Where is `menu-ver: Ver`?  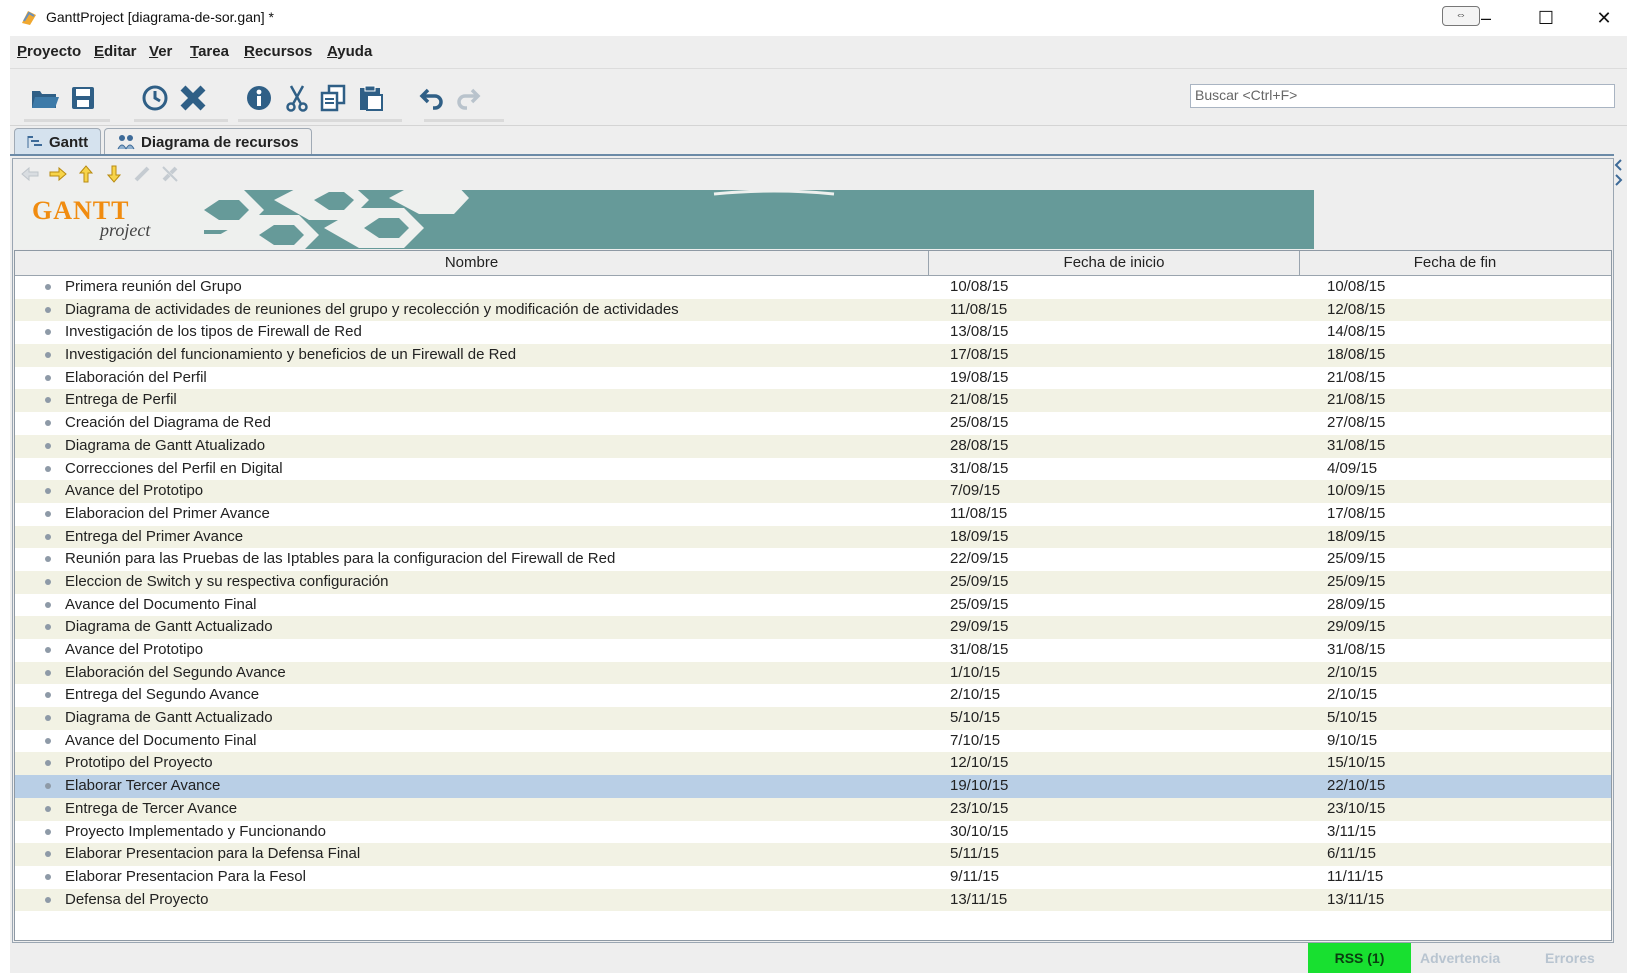 menu-ver: Ver is located at coordinates (160, 51).